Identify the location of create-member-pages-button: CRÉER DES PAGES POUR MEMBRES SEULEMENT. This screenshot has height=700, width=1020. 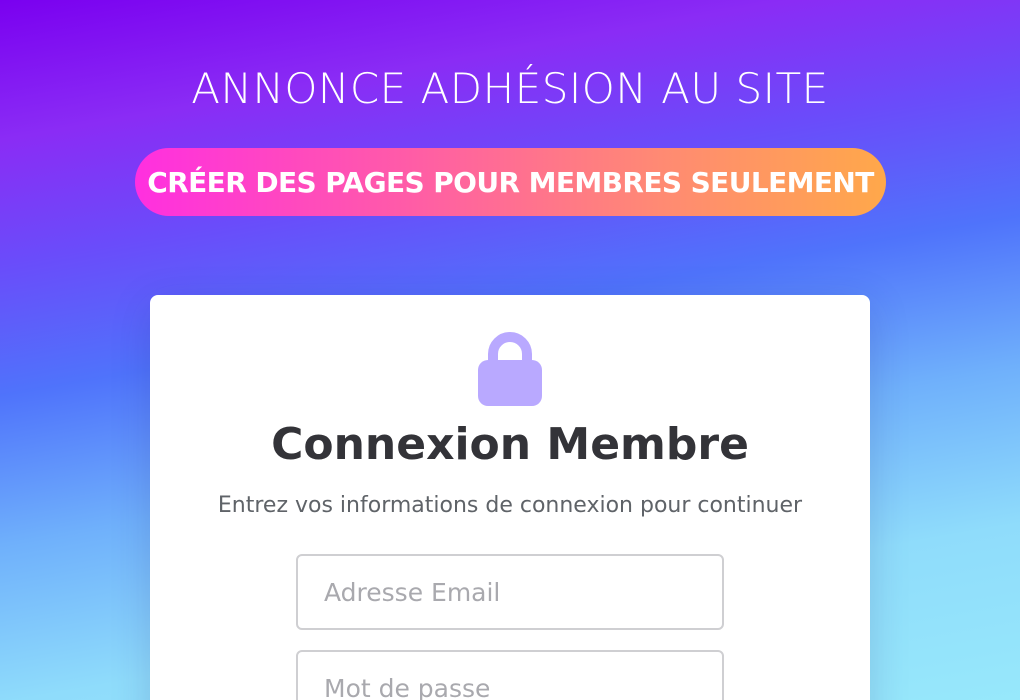
(510, 182).